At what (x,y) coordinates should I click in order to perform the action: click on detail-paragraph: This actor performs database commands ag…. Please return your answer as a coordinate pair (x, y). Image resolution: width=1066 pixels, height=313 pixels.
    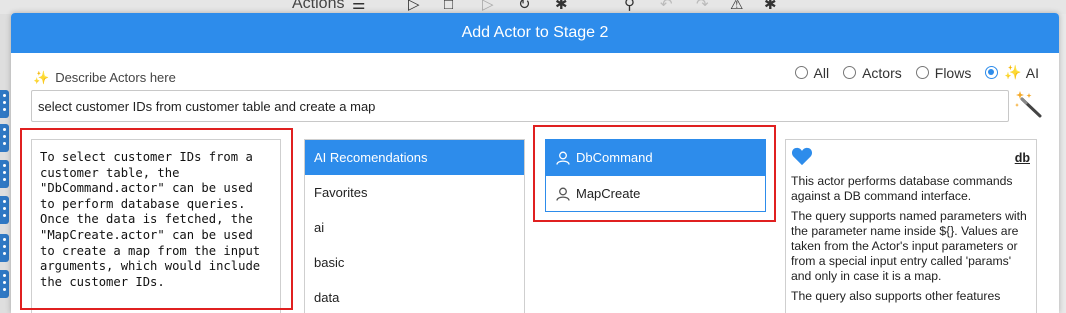
    Looking at the image, I should click on (902, 188).